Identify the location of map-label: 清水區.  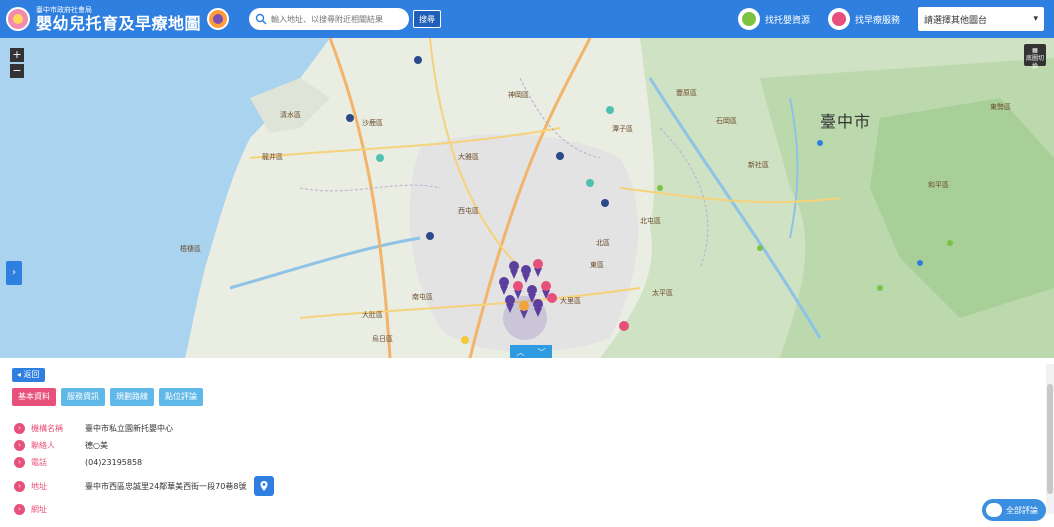
(290, 115).